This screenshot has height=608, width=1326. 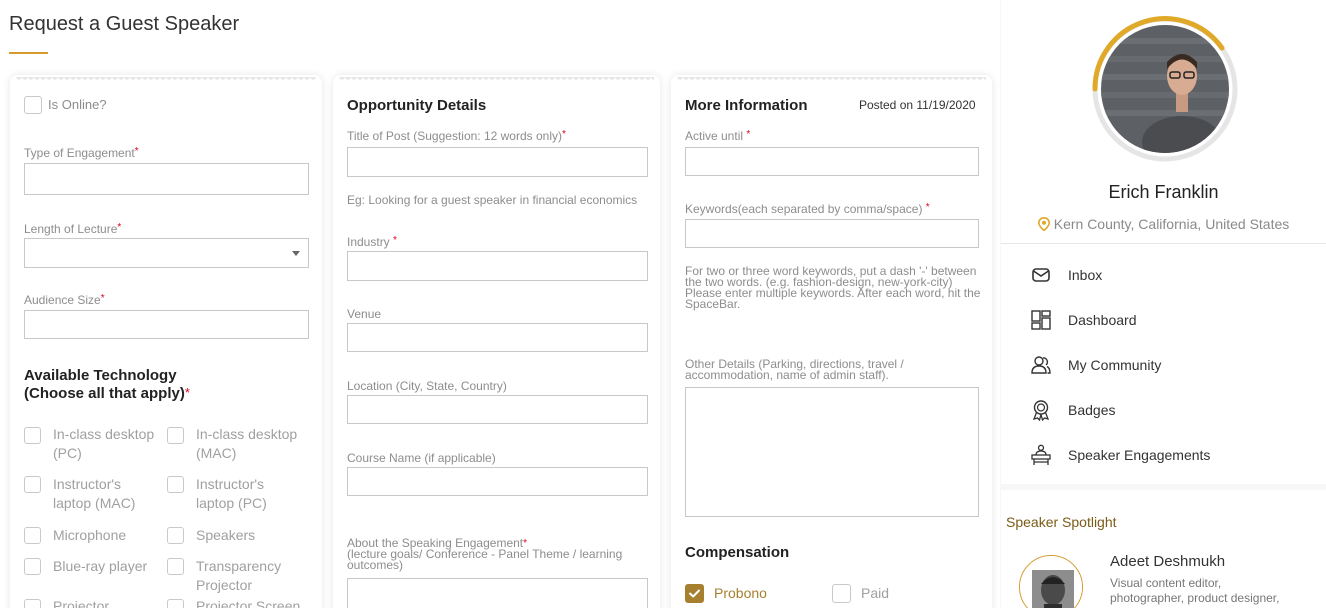 I want to click on badge-icon, so click(x=1041, y=410).